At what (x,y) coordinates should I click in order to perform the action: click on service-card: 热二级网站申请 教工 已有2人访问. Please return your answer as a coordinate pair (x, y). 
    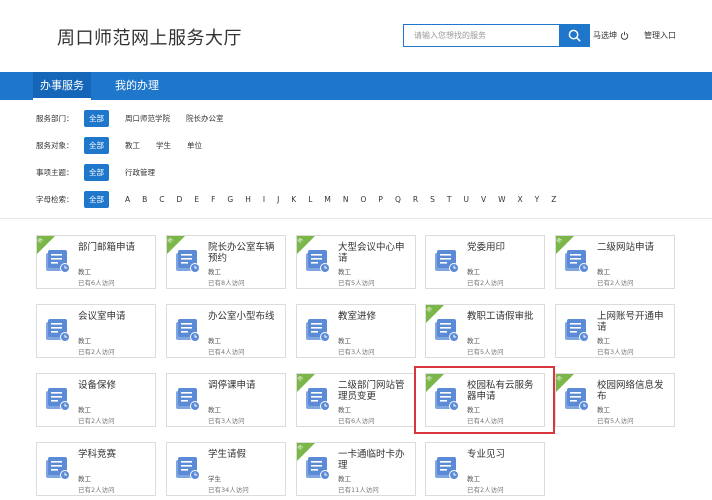
    Looking at the image, I should click on (615, 262).